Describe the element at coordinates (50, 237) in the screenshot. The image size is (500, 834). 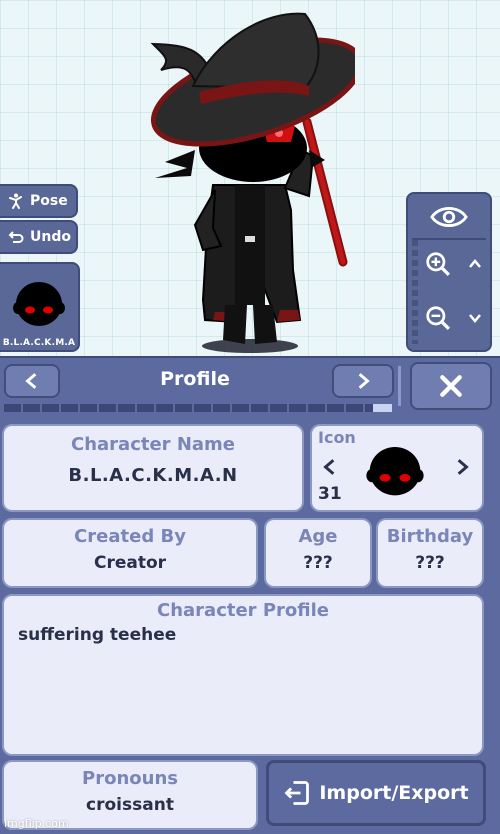
I see `undo-label: Undo` at that location.